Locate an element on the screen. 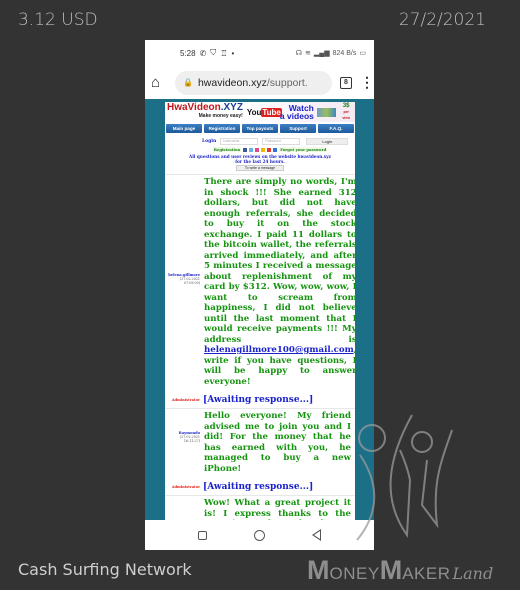 This screenshot has height=590, width=520. review-time: 07:09:00) is located at coordinates (191, 283).